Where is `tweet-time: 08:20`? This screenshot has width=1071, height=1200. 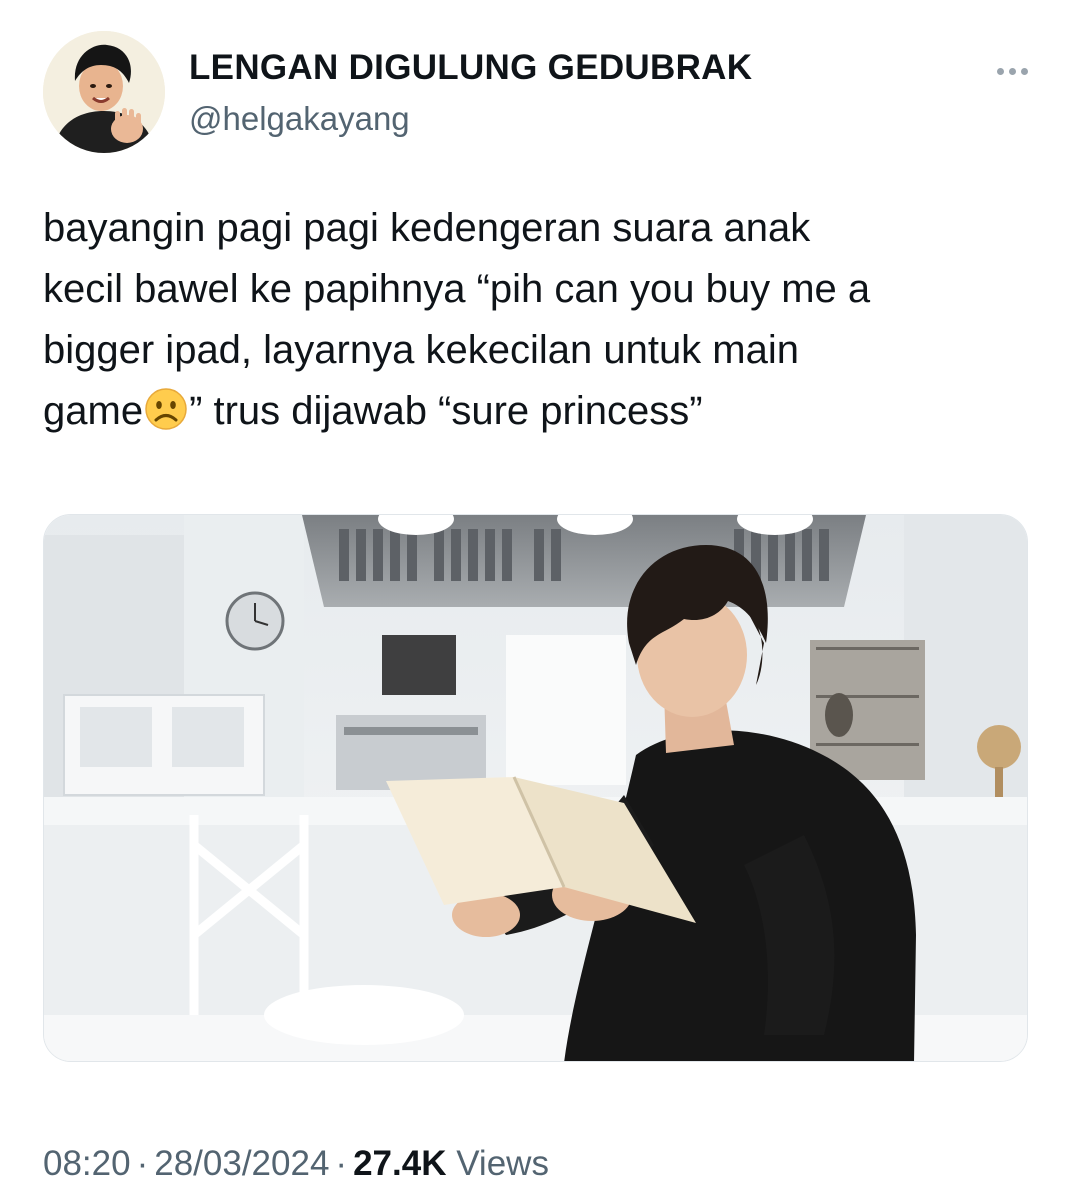 tweet-time: 08:20 is located at coordinates (87, 1163).